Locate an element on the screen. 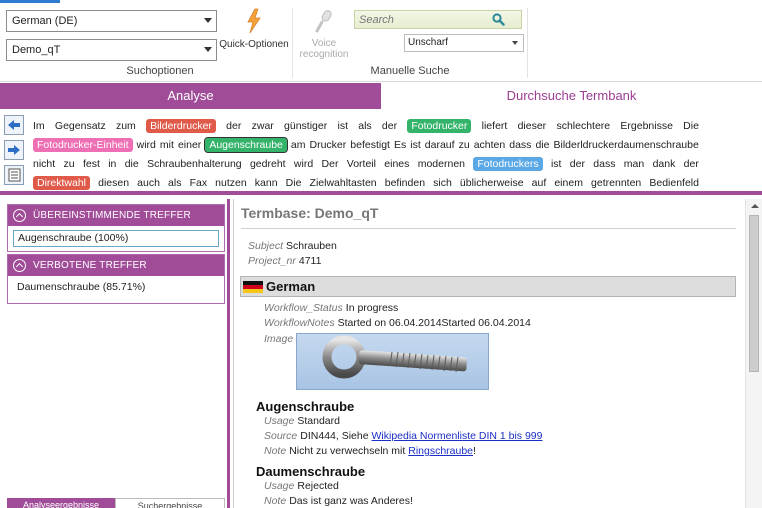  analysis-word: getrennten is located at coordinates (616, 182).